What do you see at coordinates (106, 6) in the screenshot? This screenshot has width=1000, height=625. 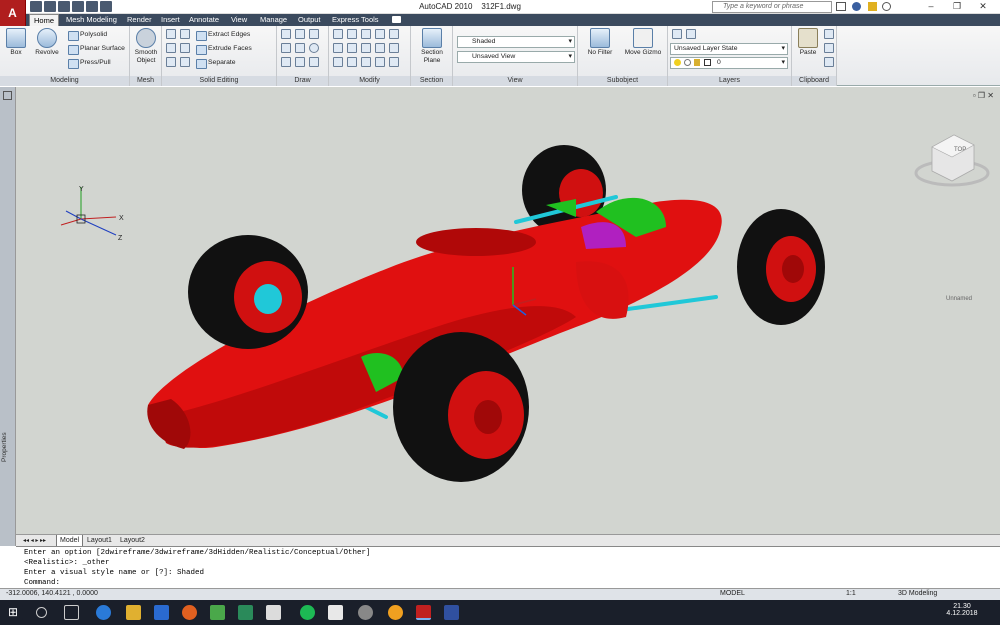 I see `plot-icon` at bounding box center [106, 6].